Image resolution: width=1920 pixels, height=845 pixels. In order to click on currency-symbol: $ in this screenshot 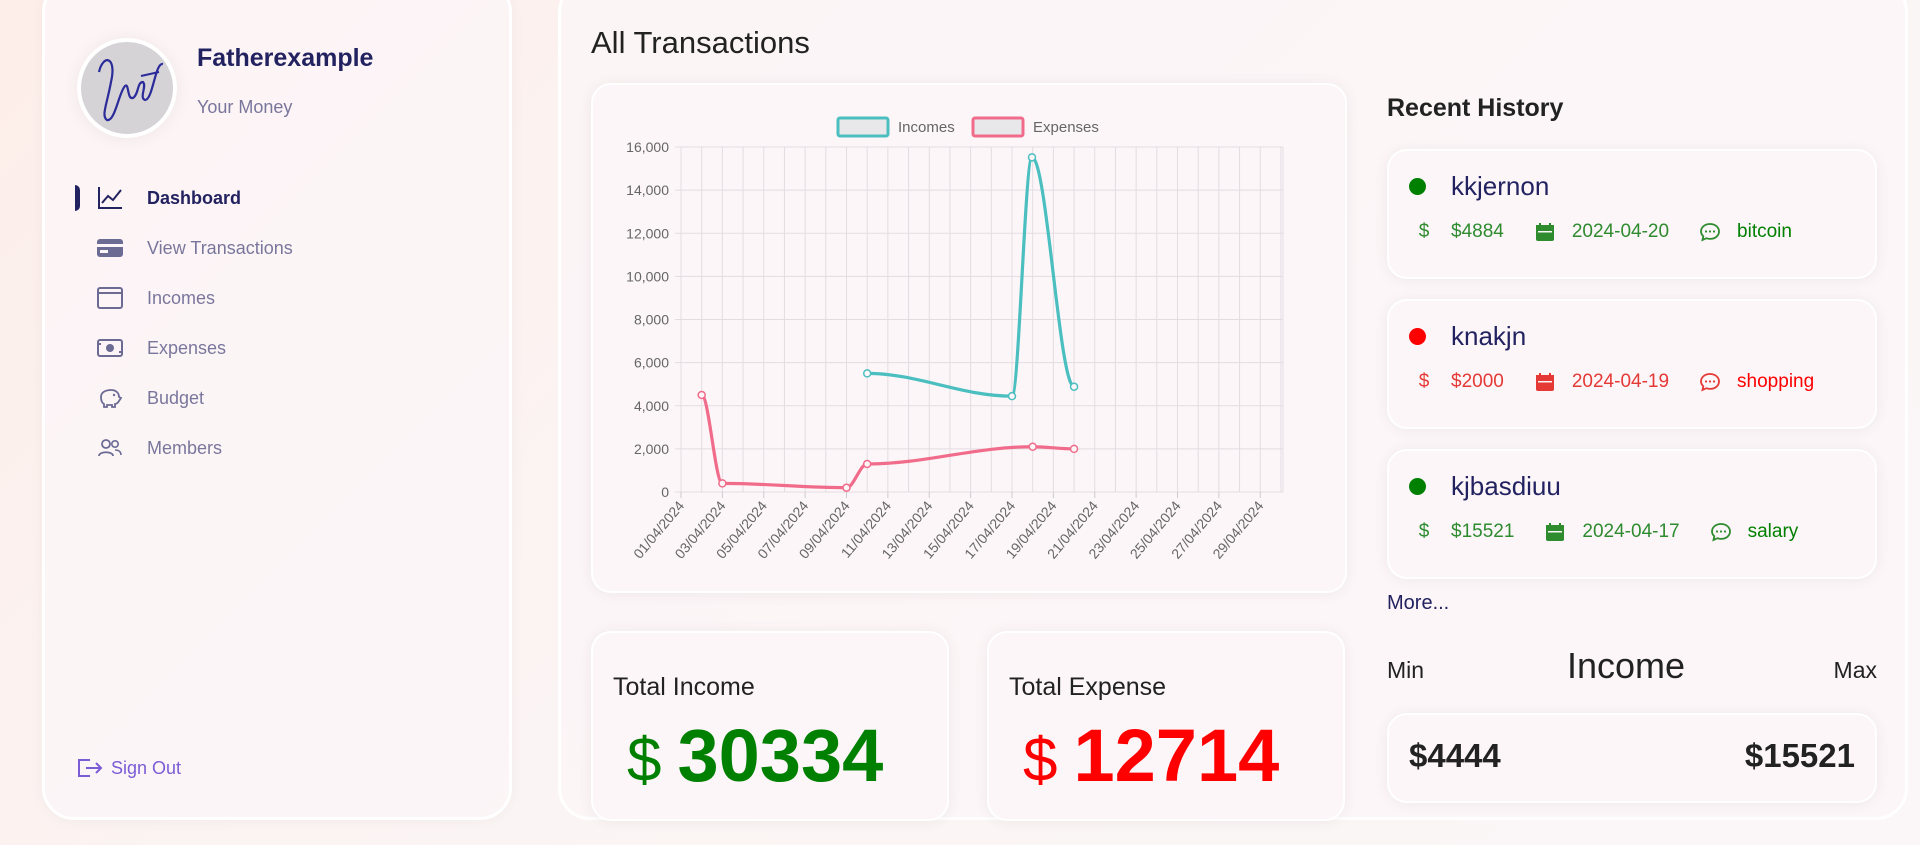, I will do `click(644, 760)`.